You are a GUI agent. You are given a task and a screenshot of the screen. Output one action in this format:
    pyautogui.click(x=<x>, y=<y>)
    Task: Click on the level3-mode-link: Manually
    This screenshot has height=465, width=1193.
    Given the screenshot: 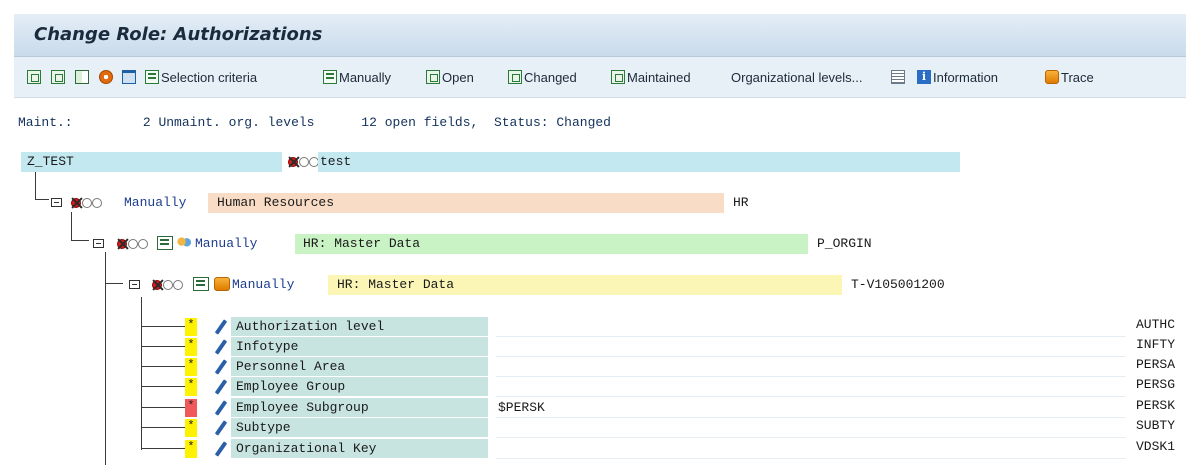 What is the action you would take?
    pyautogui.click(x=263, y=285)
    